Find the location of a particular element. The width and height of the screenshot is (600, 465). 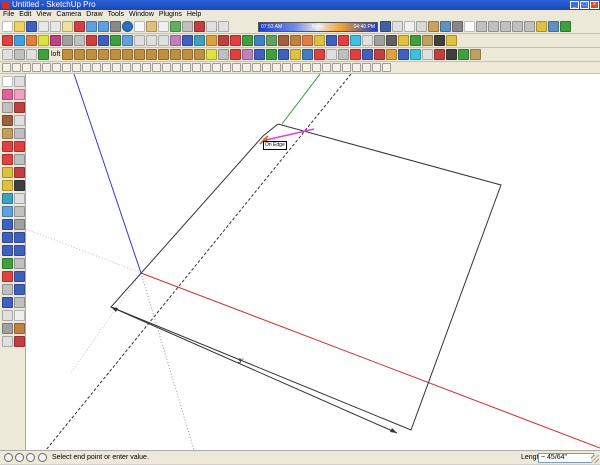

pyramid-icon is located at coordinates (152, 54).